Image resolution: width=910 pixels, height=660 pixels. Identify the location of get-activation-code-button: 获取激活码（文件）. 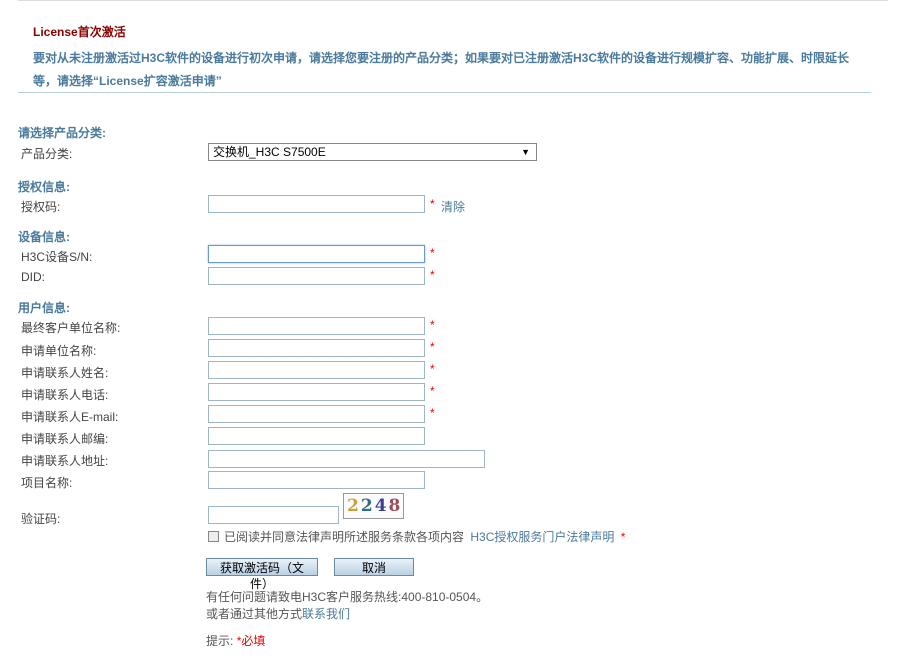
(262, 574).